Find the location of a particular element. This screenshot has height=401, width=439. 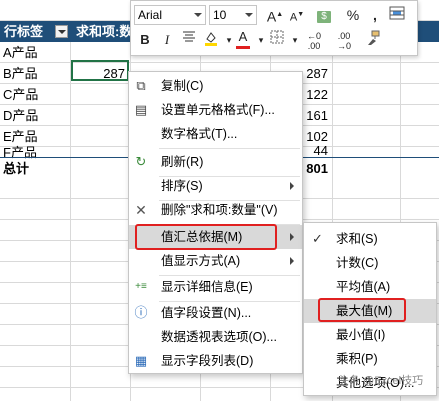

increase-decimal-icon: ←0.00 is located at coordinates (314, 40).